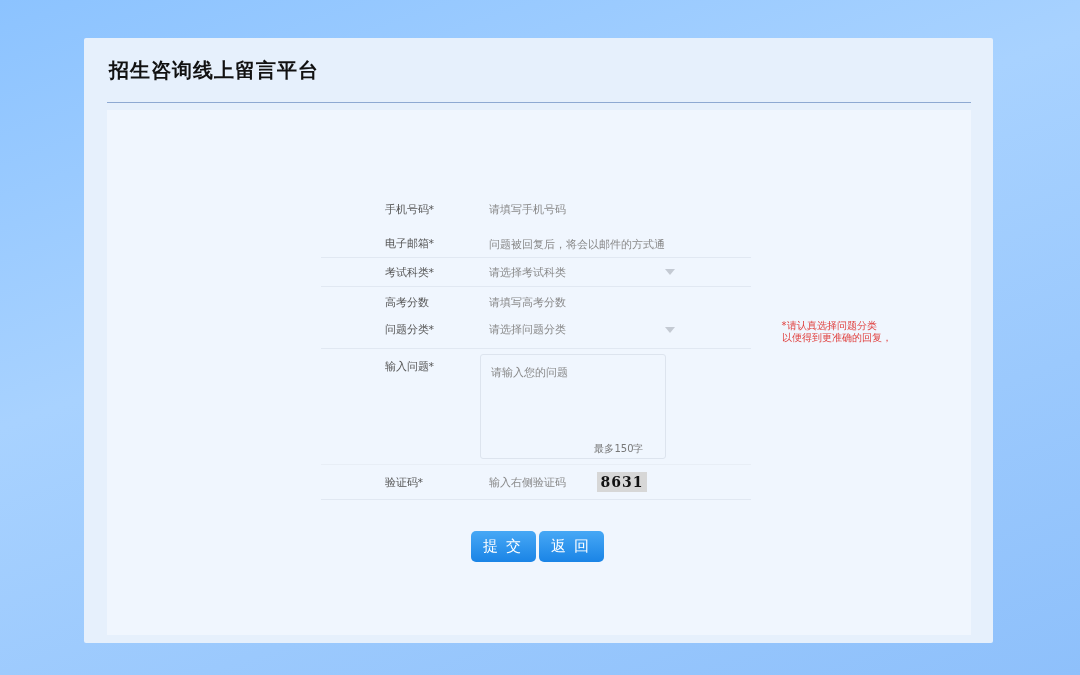 The image size is (1080, 675). What do you see at coordinates (571, 546) in the screenshot?
I see `form-button: 返 回` at bounding box center [571, 546].